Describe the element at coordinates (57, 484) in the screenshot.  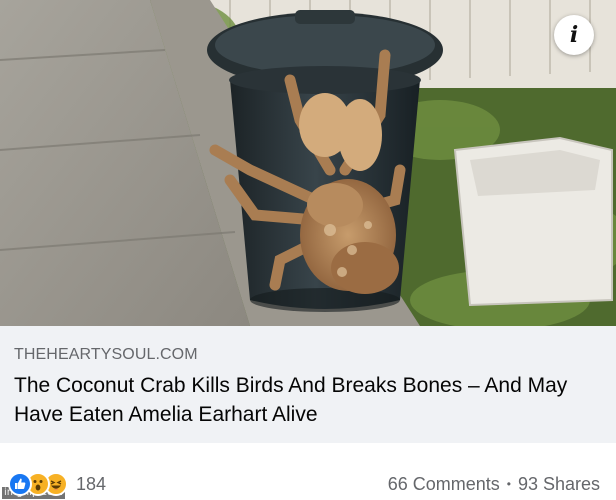
I see `reactions-summary: 184` at that location.